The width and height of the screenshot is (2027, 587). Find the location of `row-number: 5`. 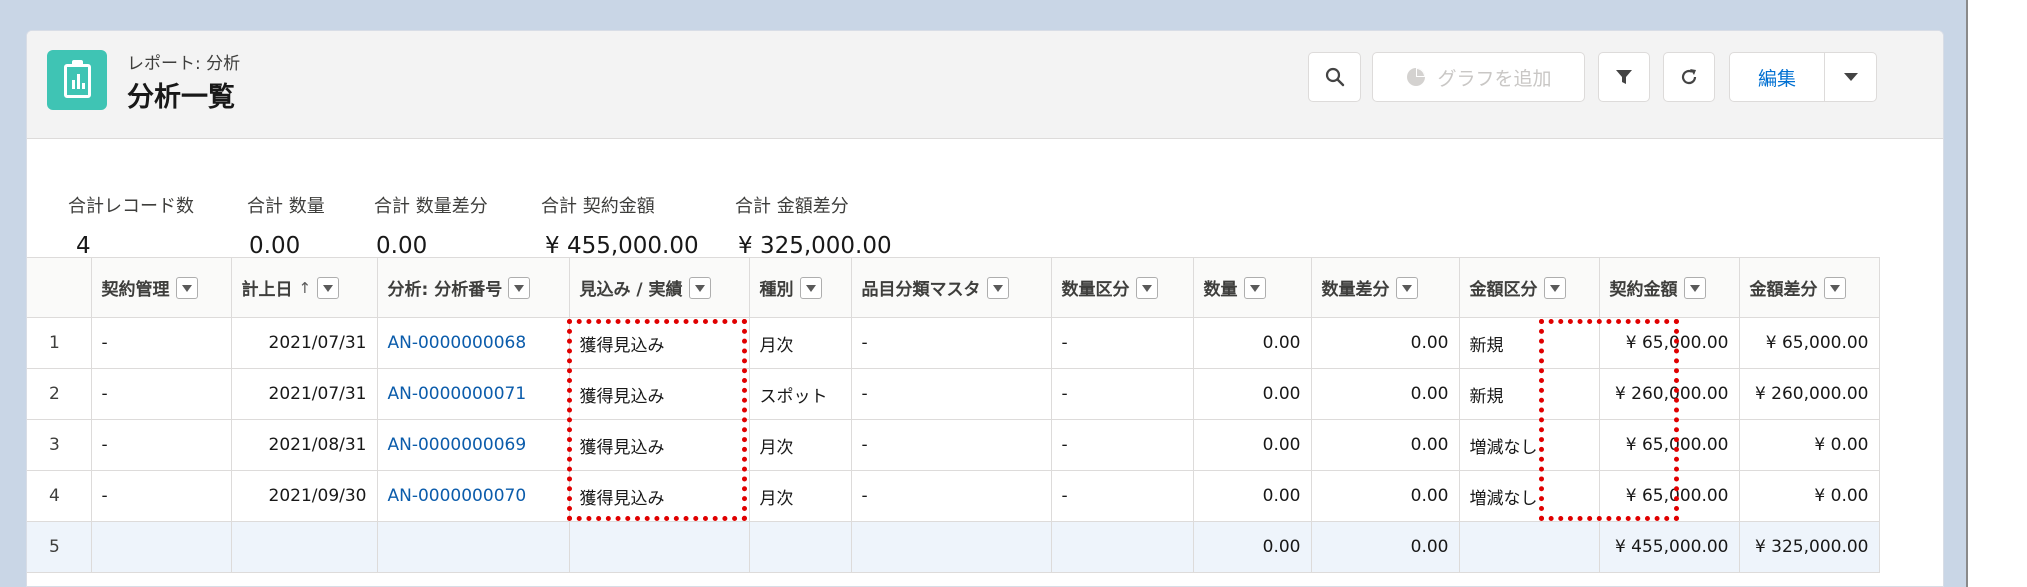

row-number: 5 is located at coordinates (59, 547).